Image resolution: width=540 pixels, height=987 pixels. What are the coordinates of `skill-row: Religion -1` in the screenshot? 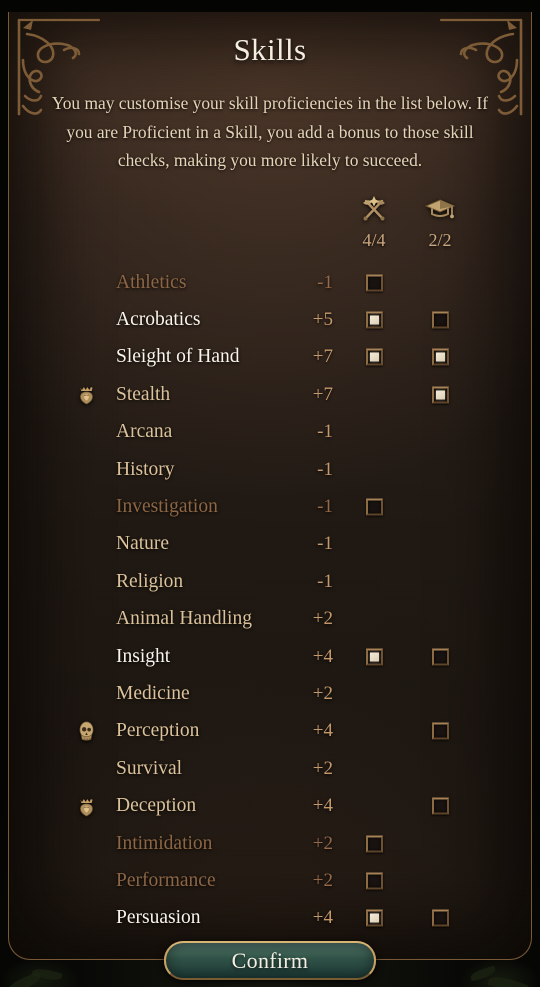 It's located at (270, 581).